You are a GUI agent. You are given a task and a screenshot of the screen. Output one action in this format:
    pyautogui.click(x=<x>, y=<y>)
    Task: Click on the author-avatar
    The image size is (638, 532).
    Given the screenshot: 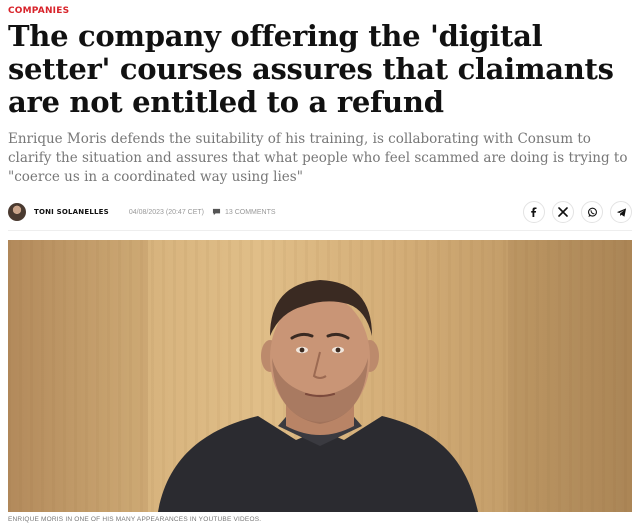 What is the action you would take?
    pyautogui.click(x=17, y=212)
    